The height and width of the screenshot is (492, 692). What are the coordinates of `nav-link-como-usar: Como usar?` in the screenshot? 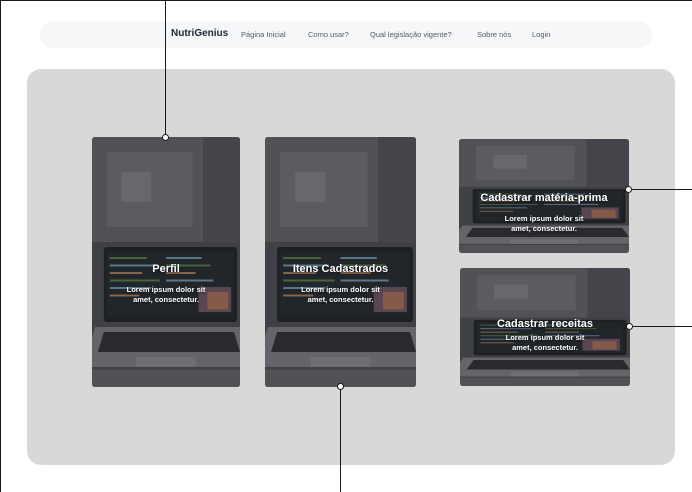 It's located at (328, 34).